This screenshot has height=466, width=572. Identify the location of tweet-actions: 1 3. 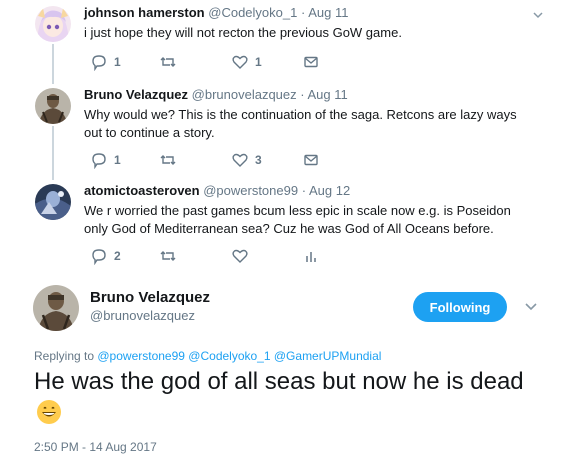
(234, 160).